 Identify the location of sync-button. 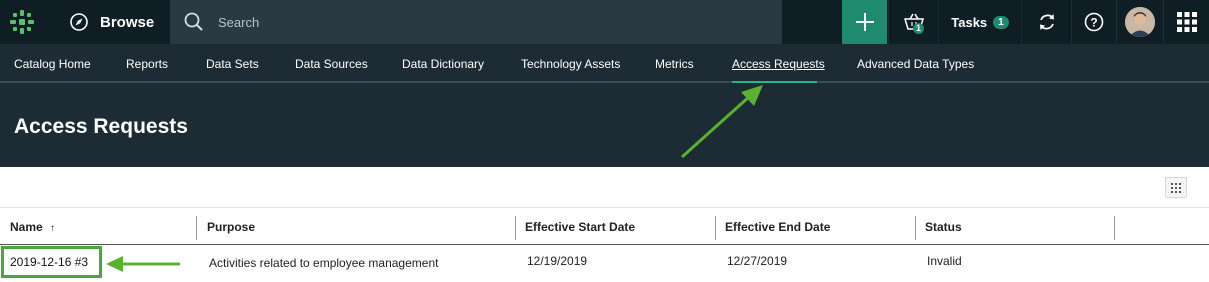
(1046, 22).